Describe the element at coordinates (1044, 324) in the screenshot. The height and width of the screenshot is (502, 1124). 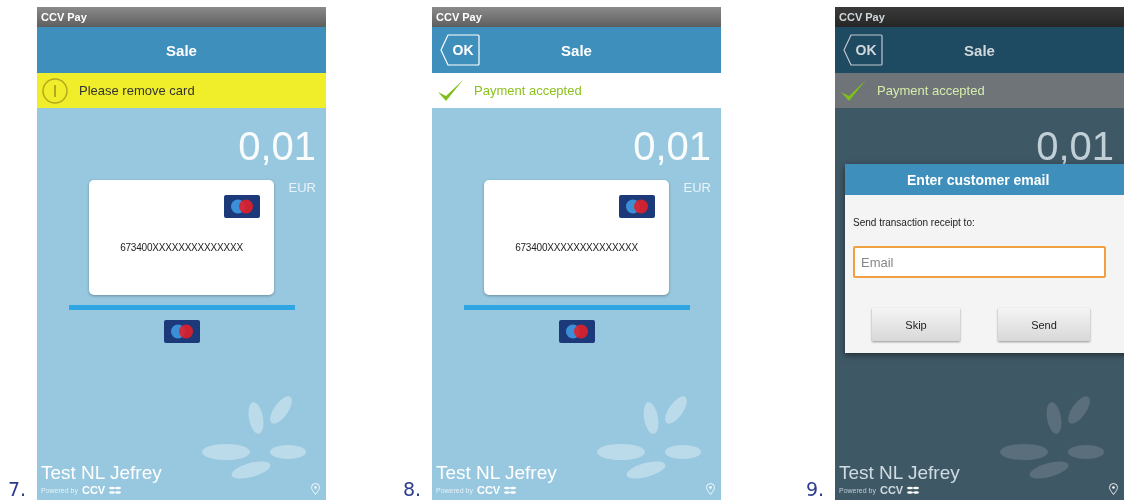
I see `dialog-button: Send` at that location.